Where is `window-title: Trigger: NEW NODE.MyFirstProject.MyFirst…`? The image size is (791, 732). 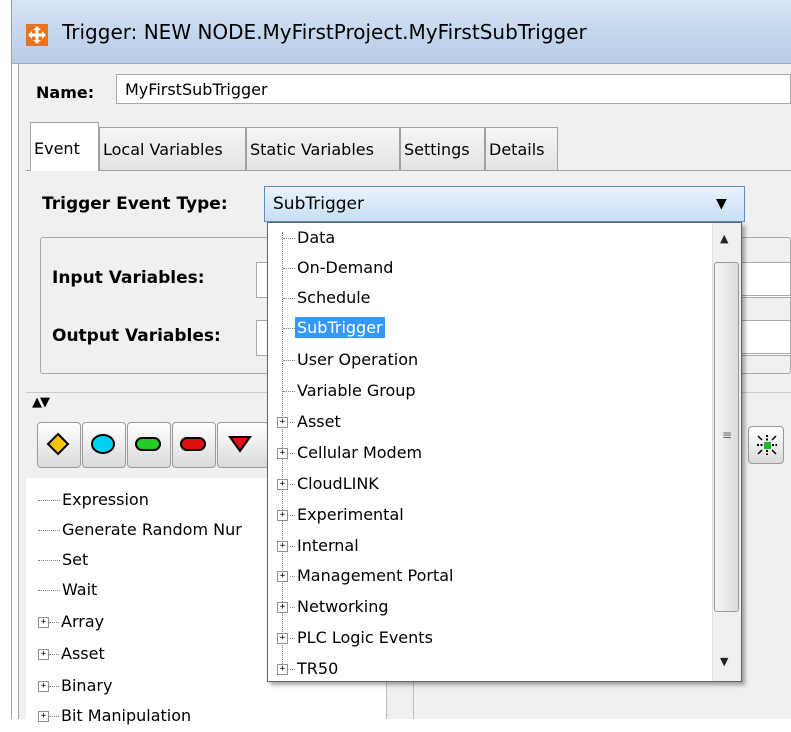
window-title: Trigger: NEW NODE.MyFirstProject.MyFirst… is located at coordinates (324, 32).